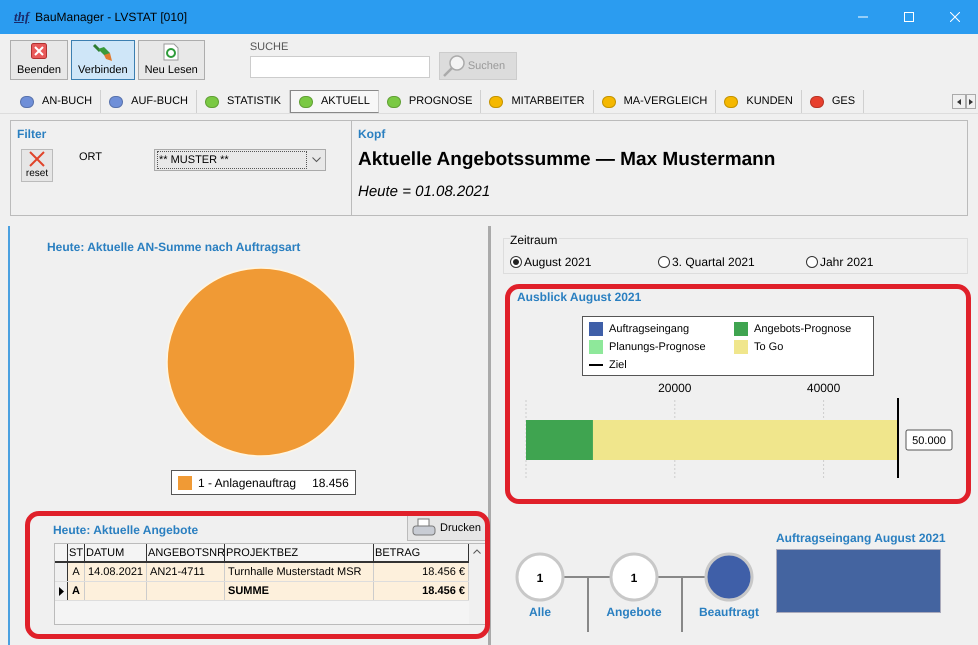 This screenshot has height=645, width=978. Describe the element at coordinates (111, 17) in the screenshot. I see `window-title: BauManager - LVSTAT [010]` at that location.